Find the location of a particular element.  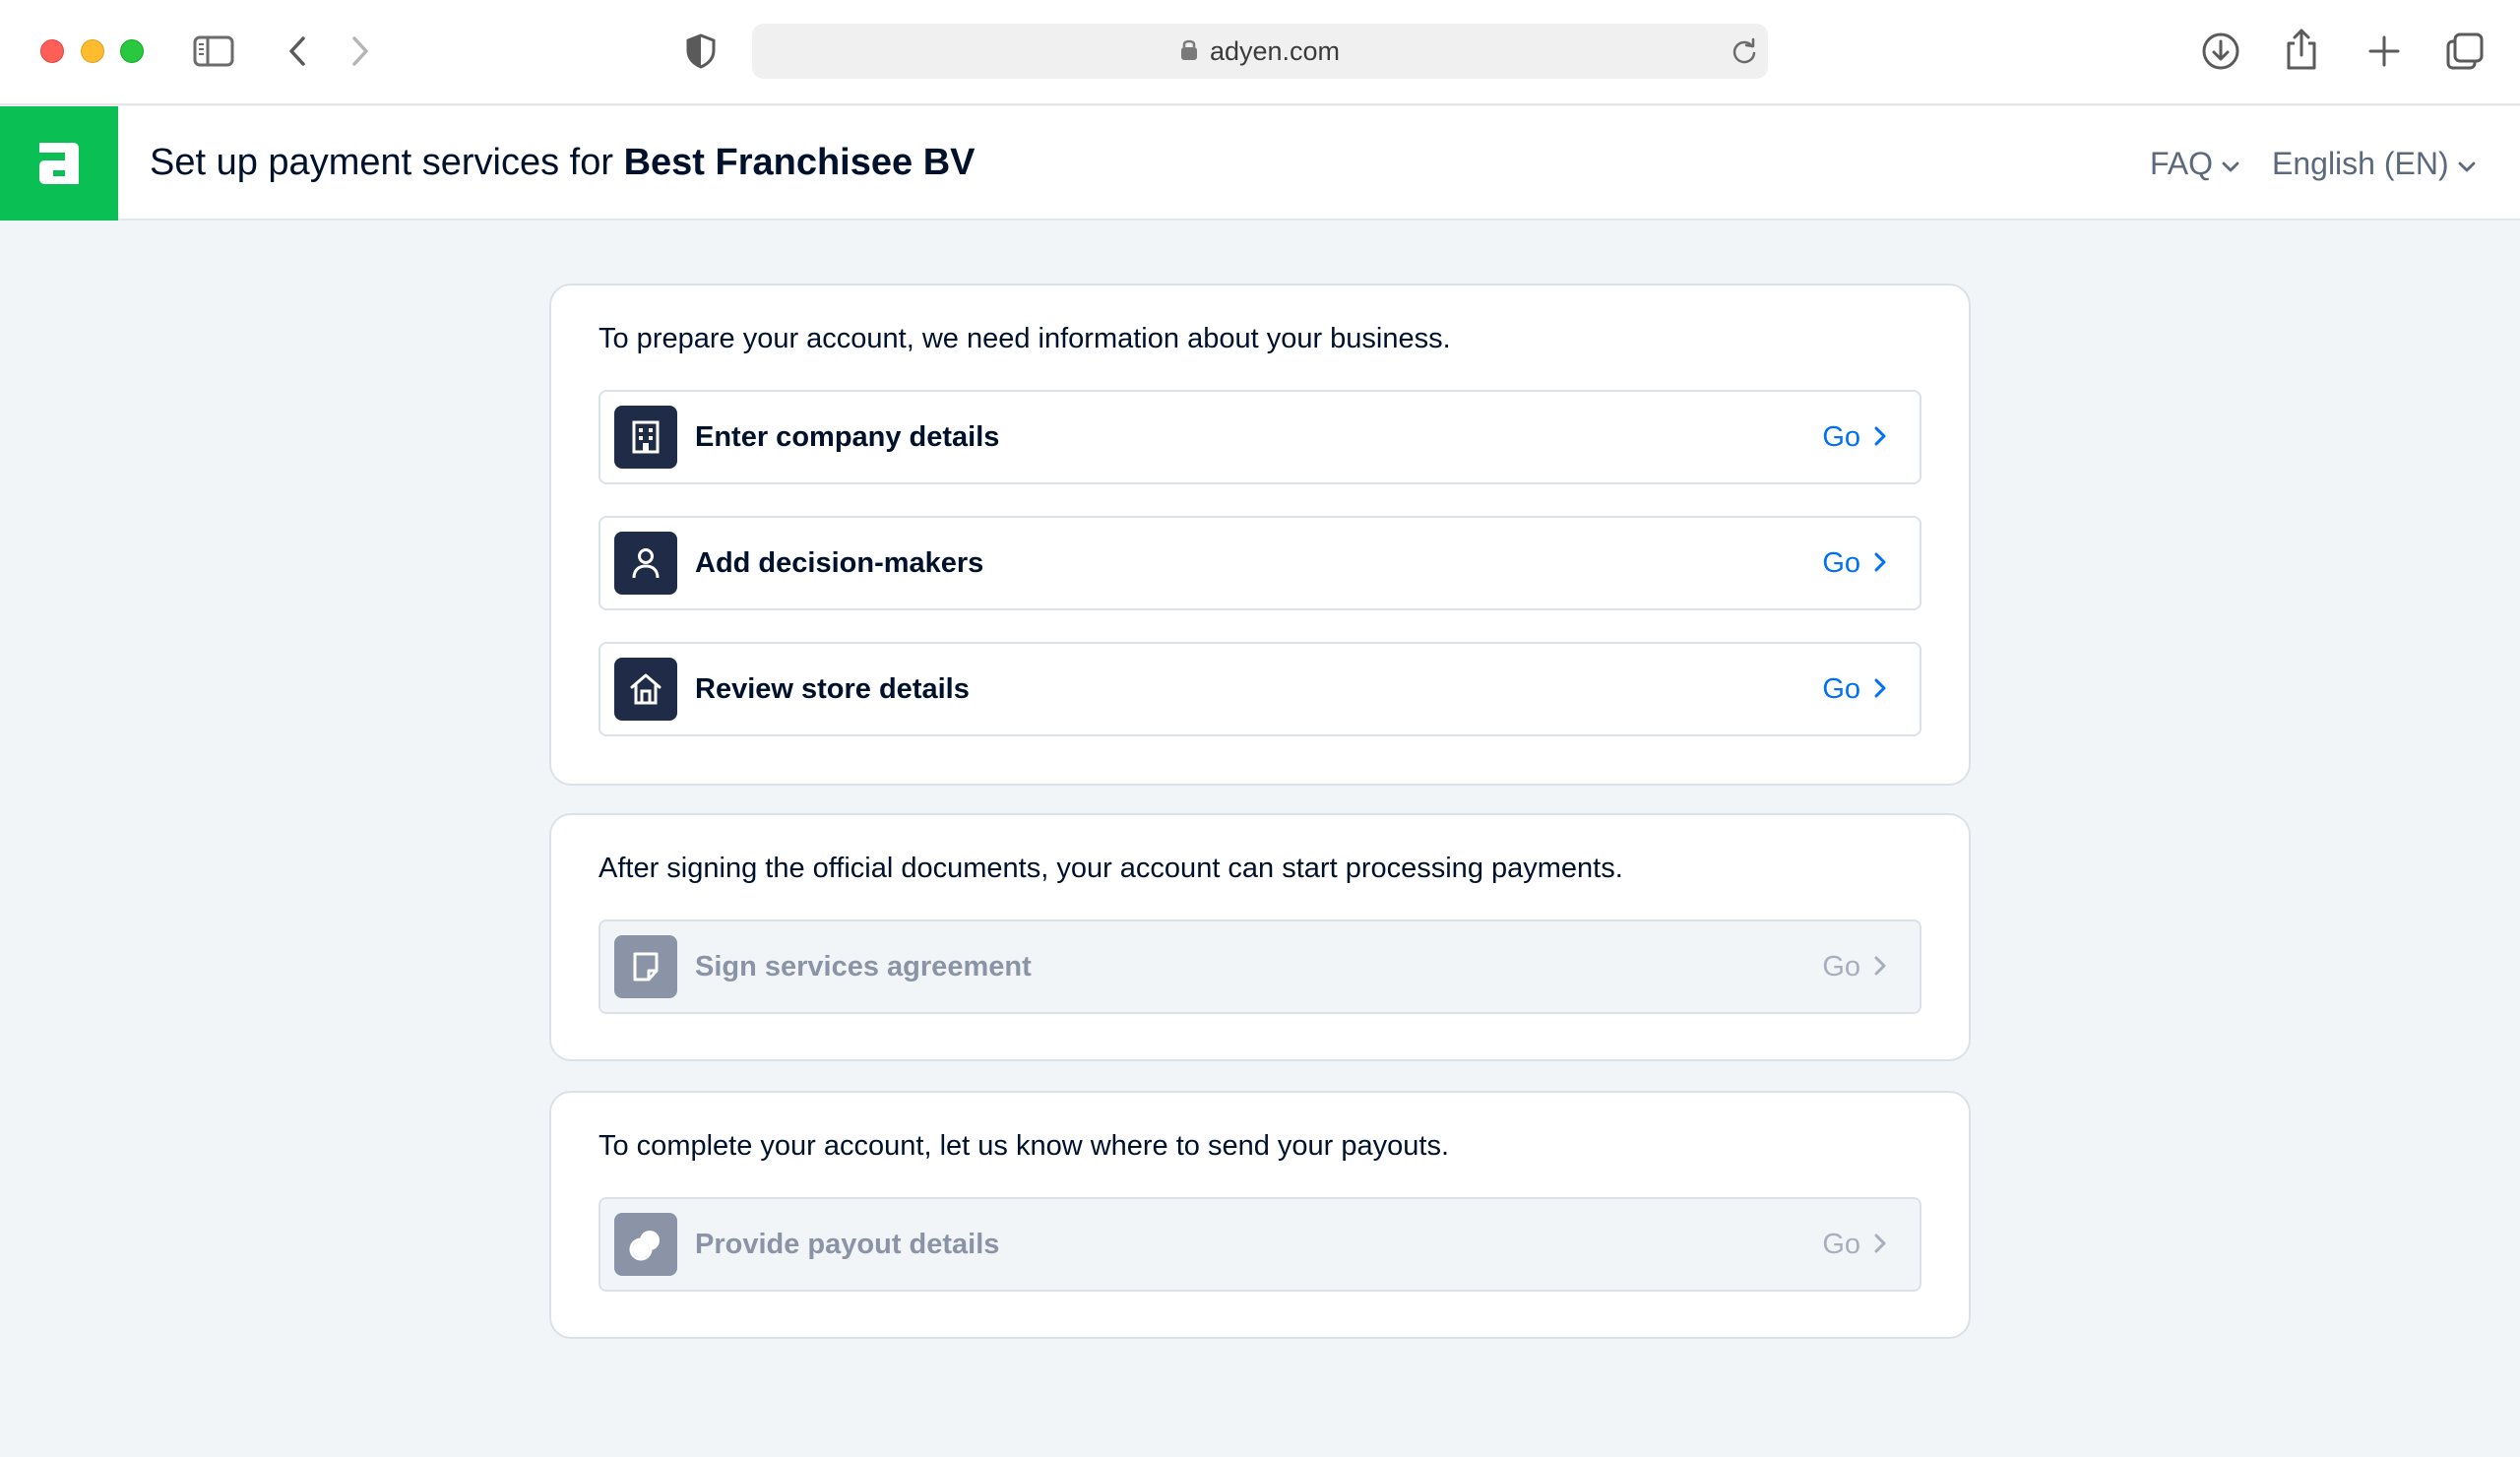

share-icon is located at coordinates (2301, 49).